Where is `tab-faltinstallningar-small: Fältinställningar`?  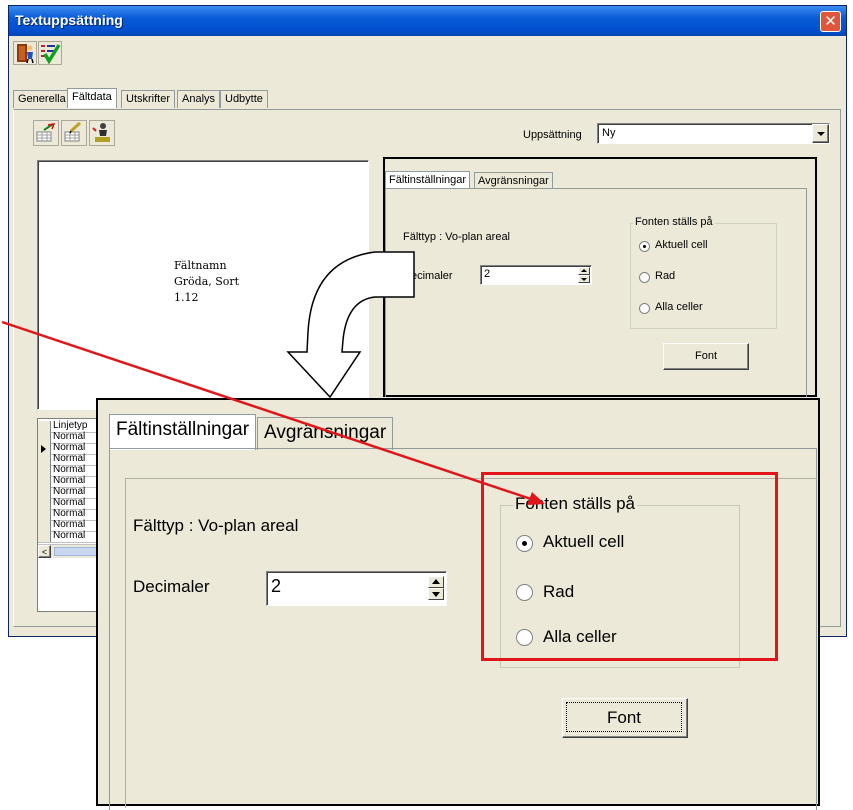
tab-faltinstallningar-small: Fältinställningar is located at coordinates (428, 180).